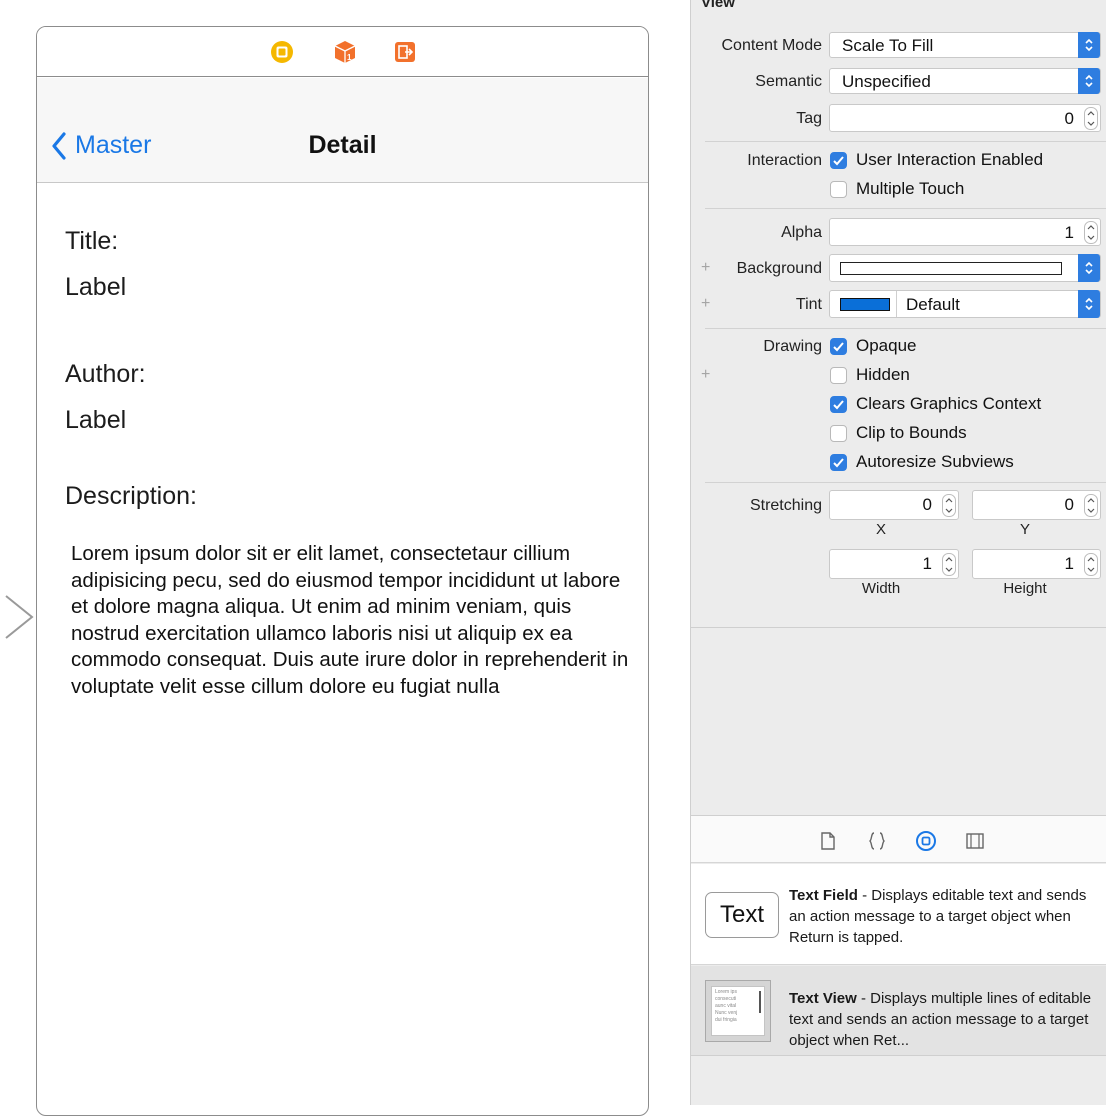 The image size is (1106, 1116). I want to click on tag-field: 0, so click(965, 118).